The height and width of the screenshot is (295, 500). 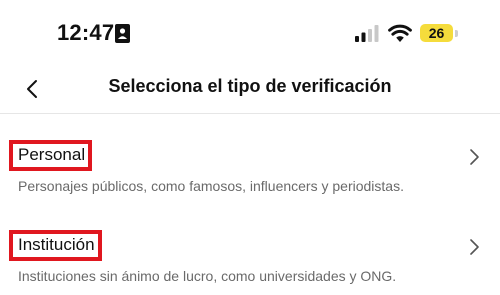 I want to click on option-label: Institución, so click(x=56, y=244).